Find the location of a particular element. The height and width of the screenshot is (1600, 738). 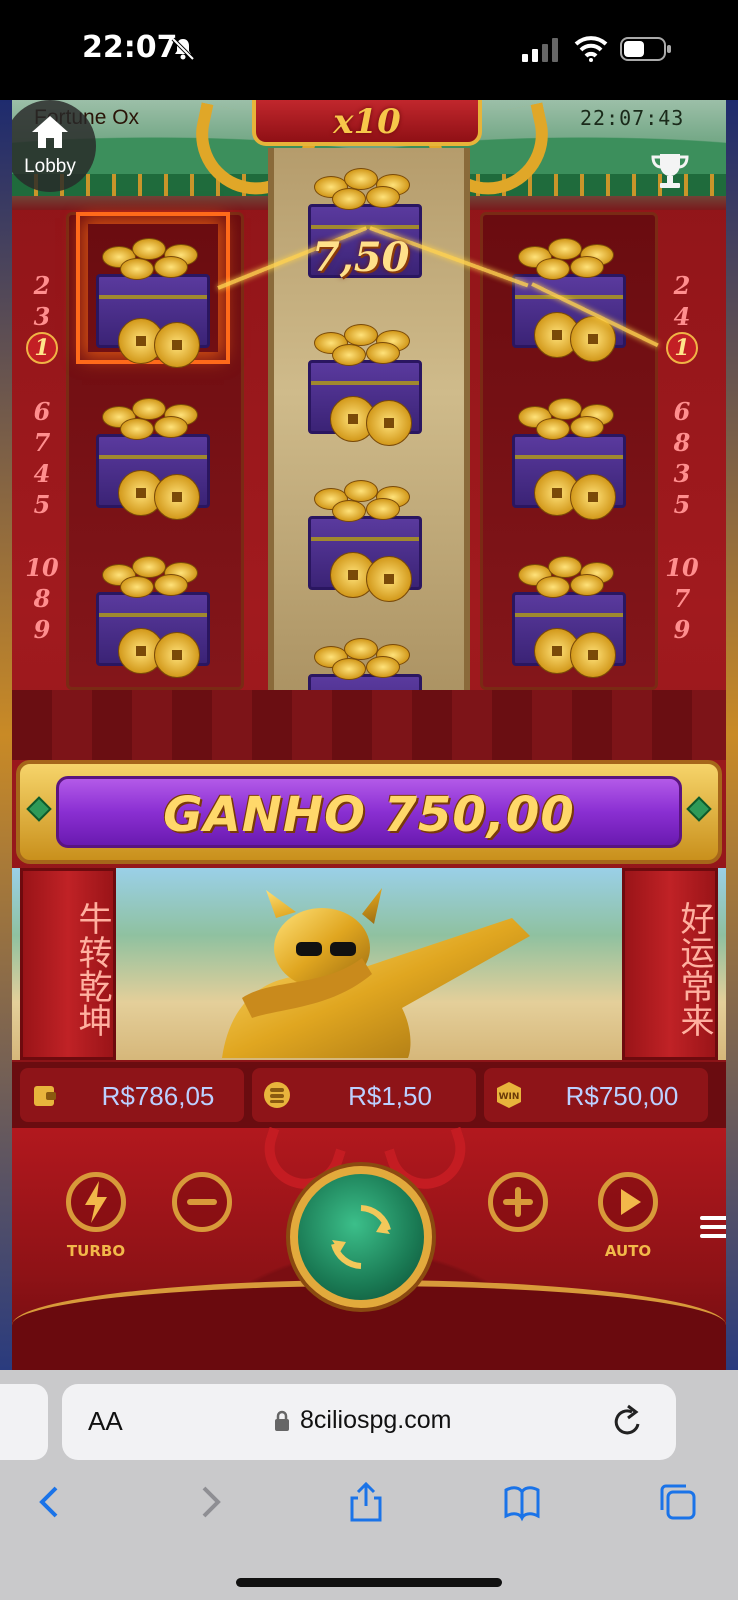

win-badge-icon: WIN is located at coordinates (509, 1095).